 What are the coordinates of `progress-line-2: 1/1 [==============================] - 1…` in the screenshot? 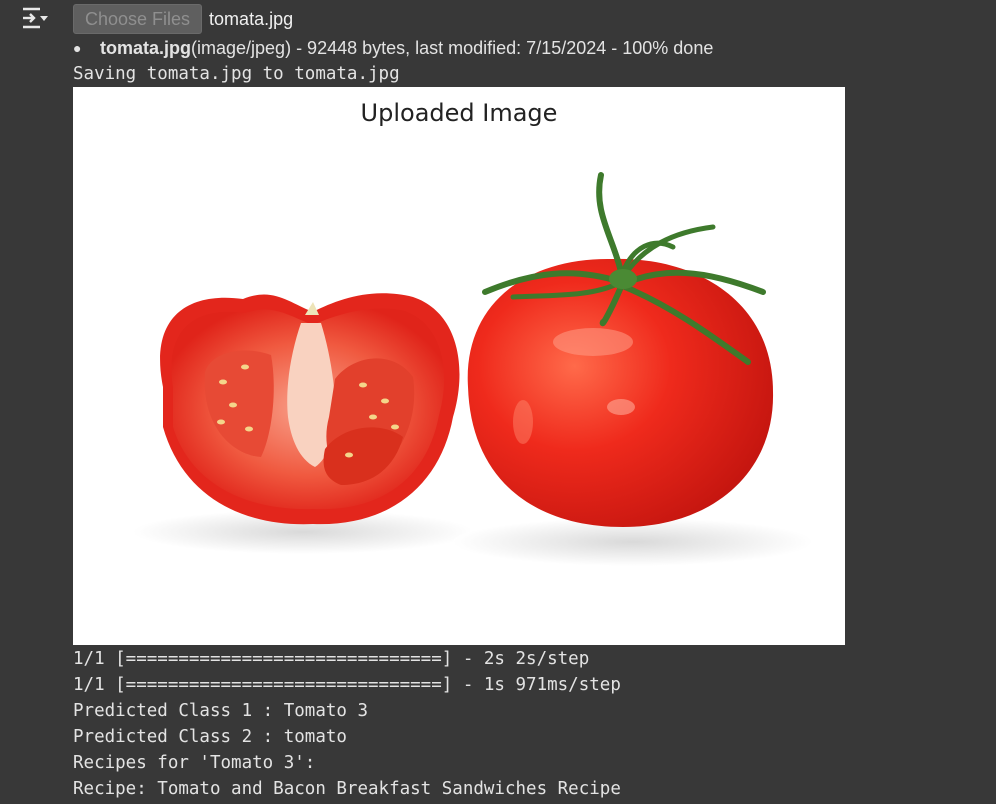 It's located at (347, 685).